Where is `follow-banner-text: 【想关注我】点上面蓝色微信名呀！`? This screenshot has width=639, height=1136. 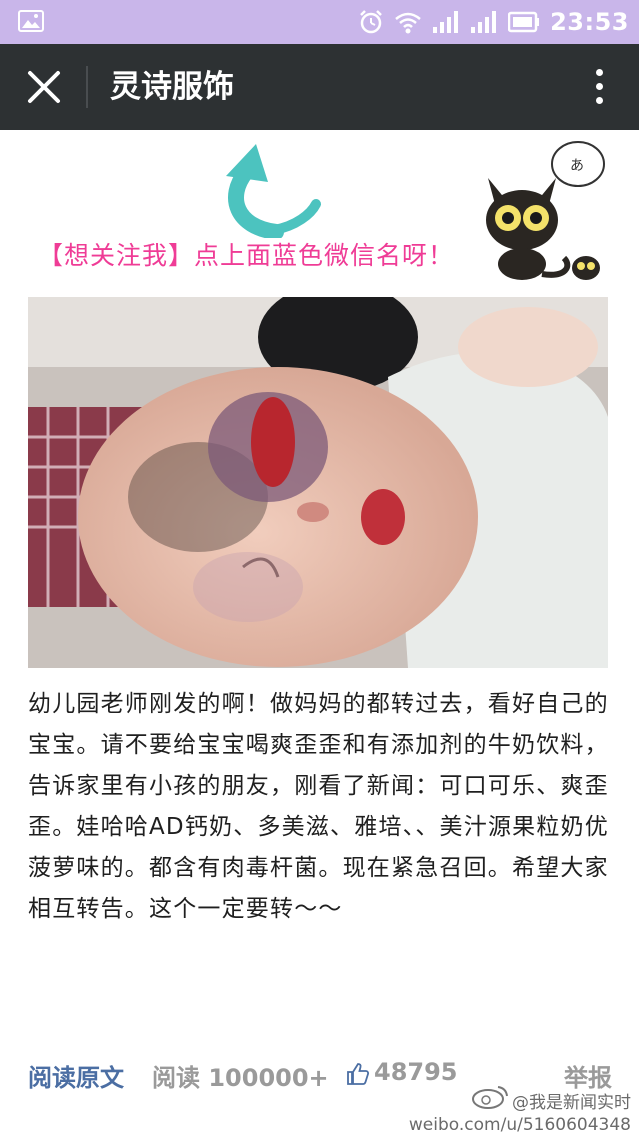 follow-banner-text: 【想关注我】点上面蓝色微信名呀！ is located at coordinates (246, 255).